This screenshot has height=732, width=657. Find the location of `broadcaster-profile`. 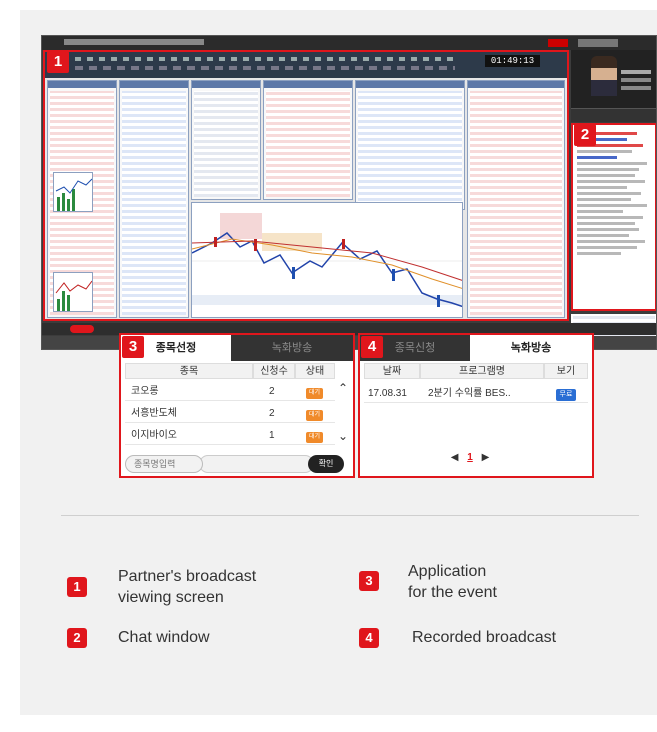

broadcaster-profile is located at coordinates (613, 86).